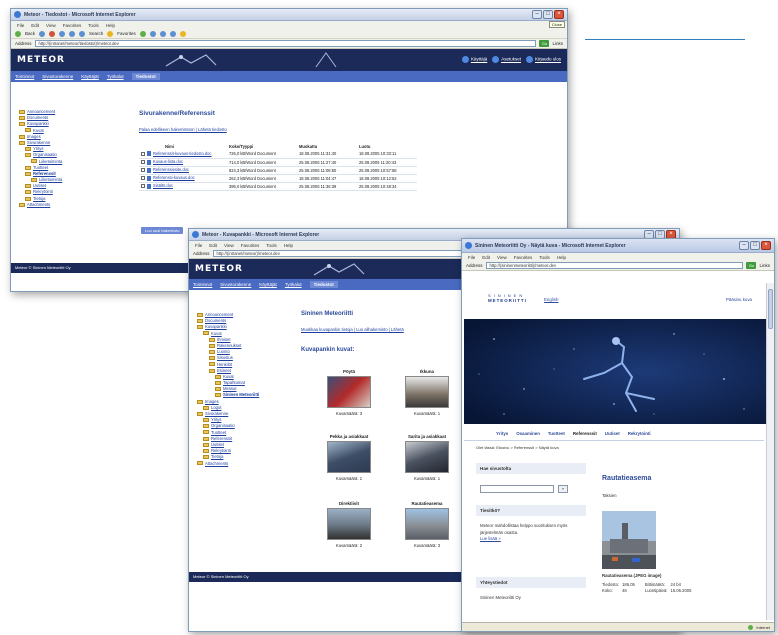 The image size is (778, 635). What do you see at coordinates (172, 33) in the screenshot?
I see `print-icon` at bounding box center [172, 33].